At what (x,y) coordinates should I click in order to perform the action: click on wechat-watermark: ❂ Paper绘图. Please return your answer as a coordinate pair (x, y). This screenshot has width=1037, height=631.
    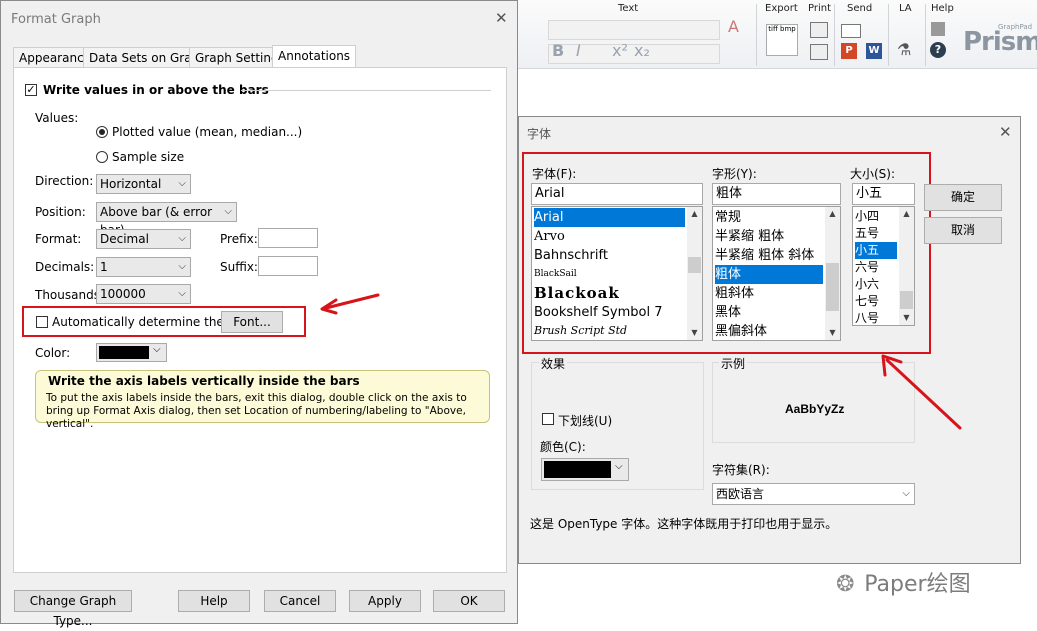
    Looking at the image, I should click on (903, 582).